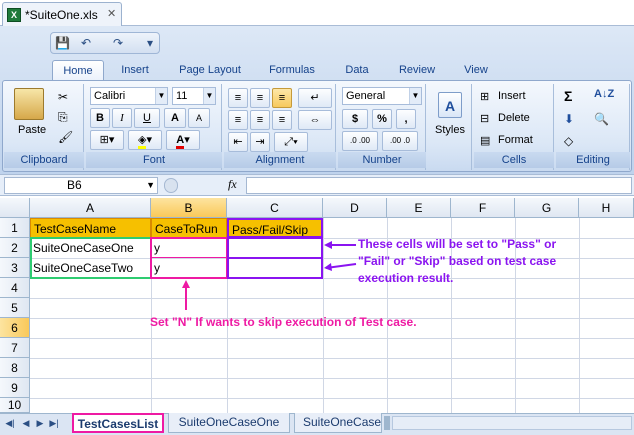 The height and width of the screenshot is (435, 634). Describe the element at coordinates (229, 423) in the screenshot. I see `sheet-tab-suiteonecaseone: SuiteOneCaseOne` at that location.